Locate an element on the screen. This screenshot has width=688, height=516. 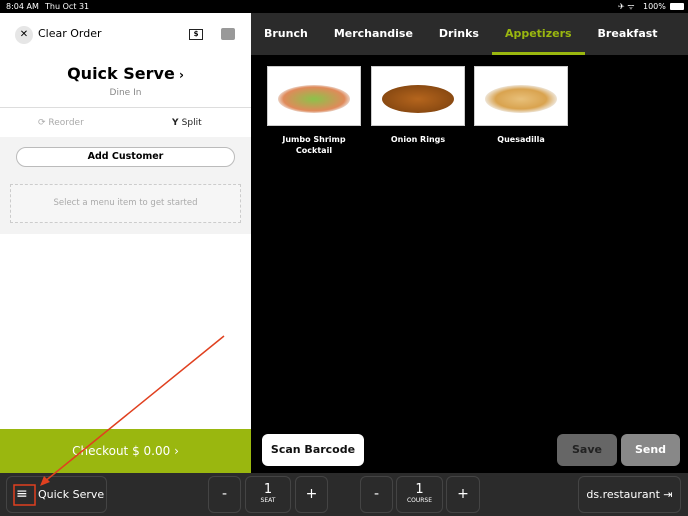
annotation-highlight-box is located at coordinates (24, 495).